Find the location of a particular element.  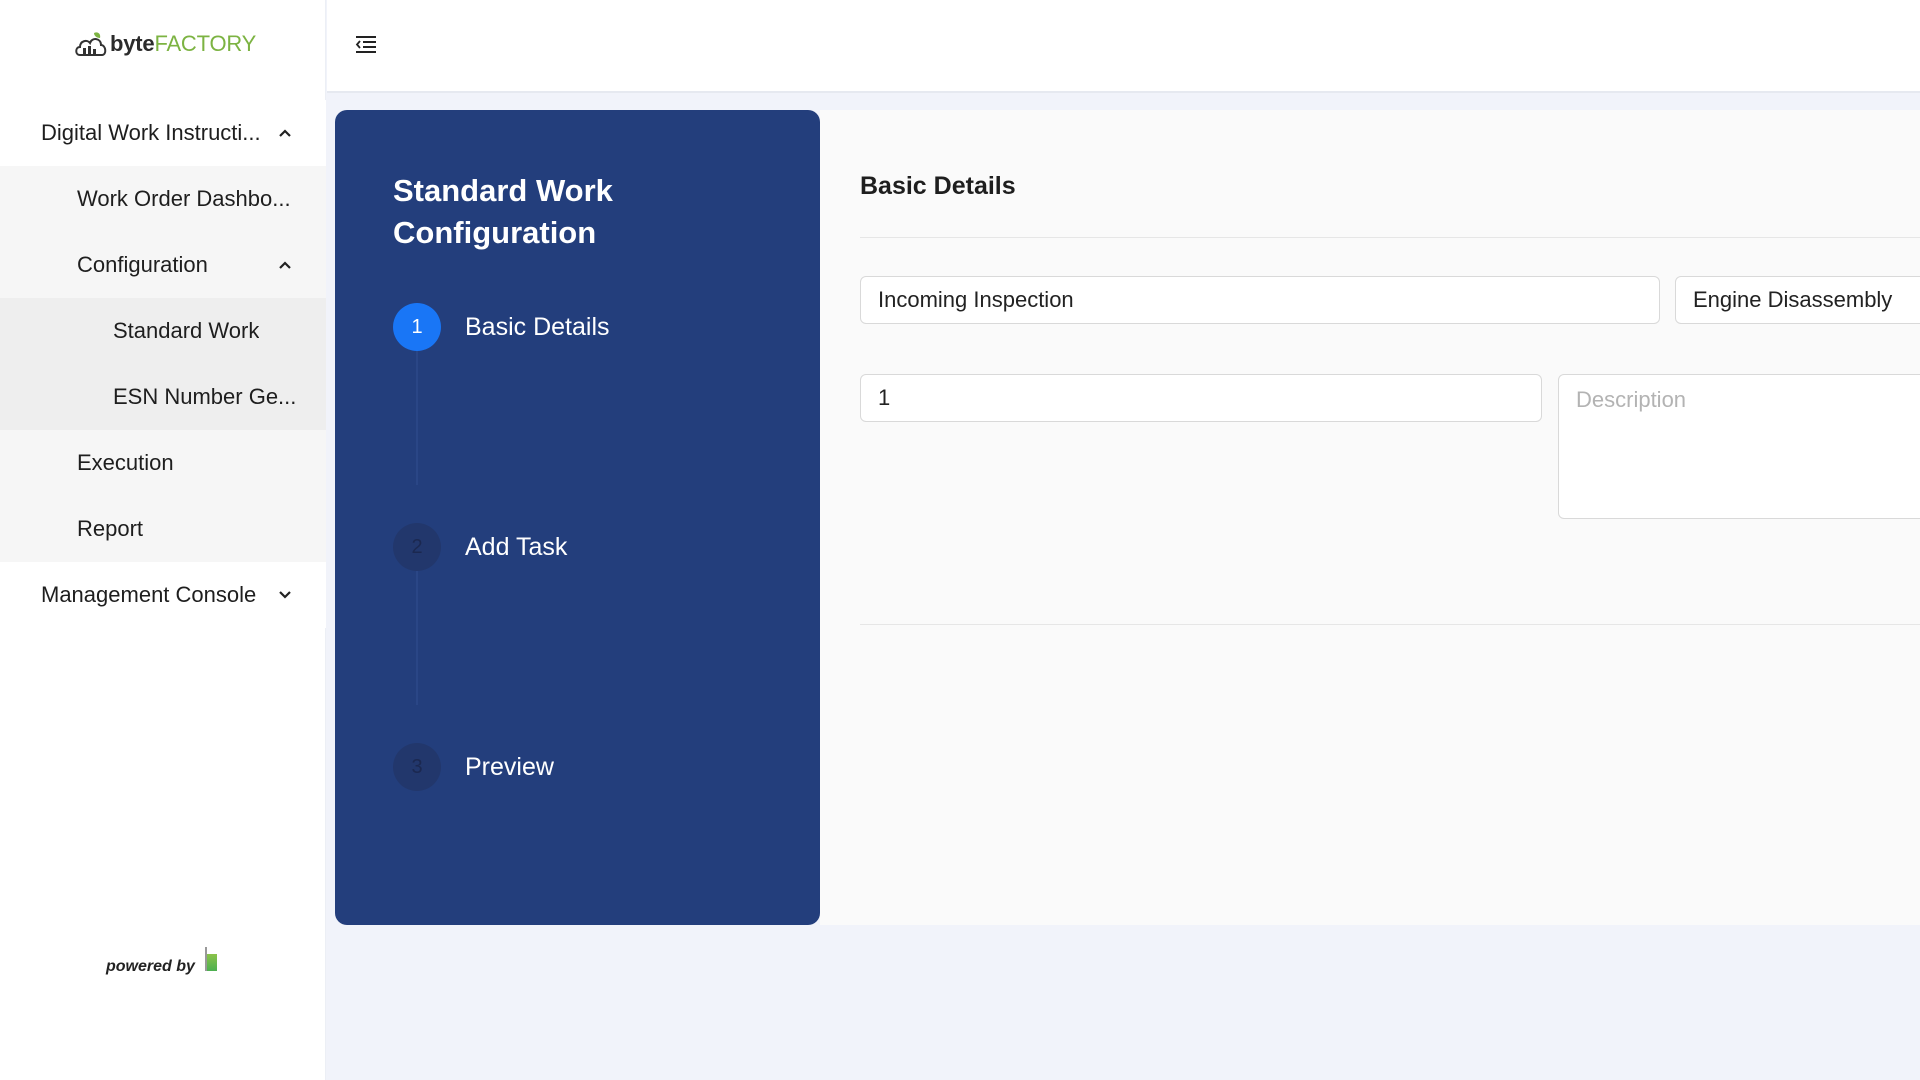

cloud-factory-icon is located at coordinates (91, 44).